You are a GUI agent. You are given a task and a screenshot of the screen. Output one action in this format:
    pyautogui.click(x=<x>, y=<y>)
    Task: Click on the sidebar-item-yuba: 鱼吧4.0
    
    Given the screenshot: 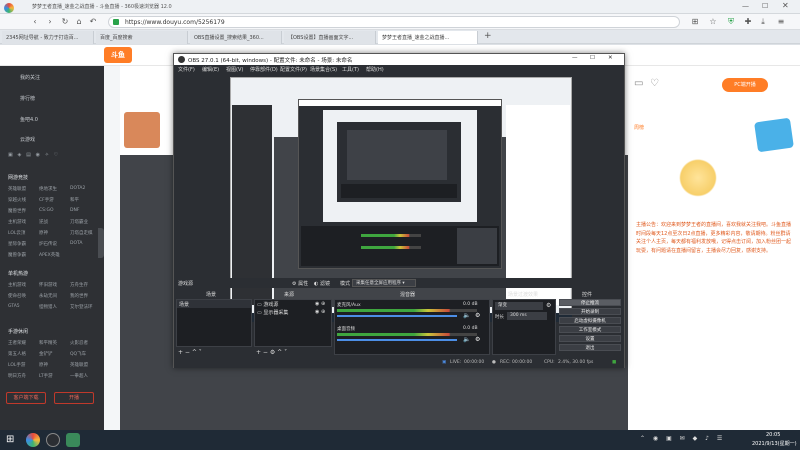 What is the action you would take?
    pyautogui.click(x=29, y=121)
    